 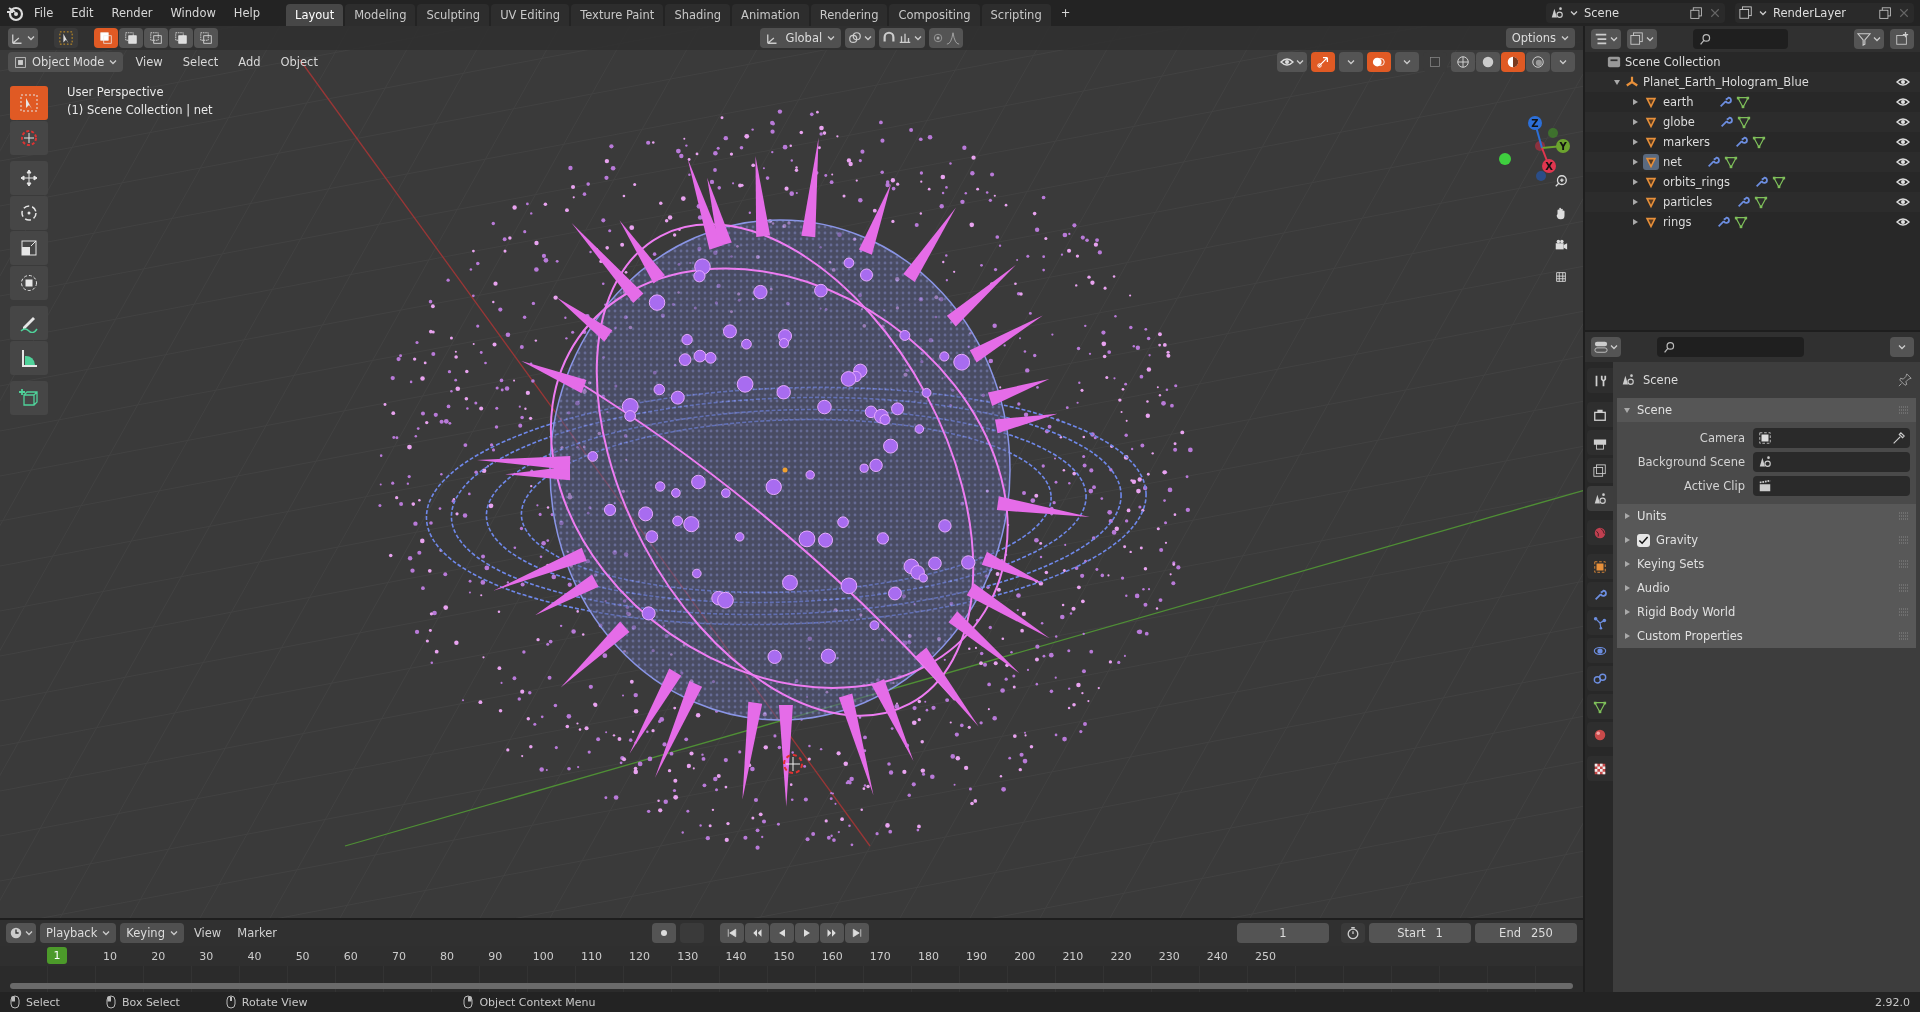 What do you see at coordinates (698, 15) in the screenshot?
I see `workspace-tab: Shading` at bounding box center [698, 15].